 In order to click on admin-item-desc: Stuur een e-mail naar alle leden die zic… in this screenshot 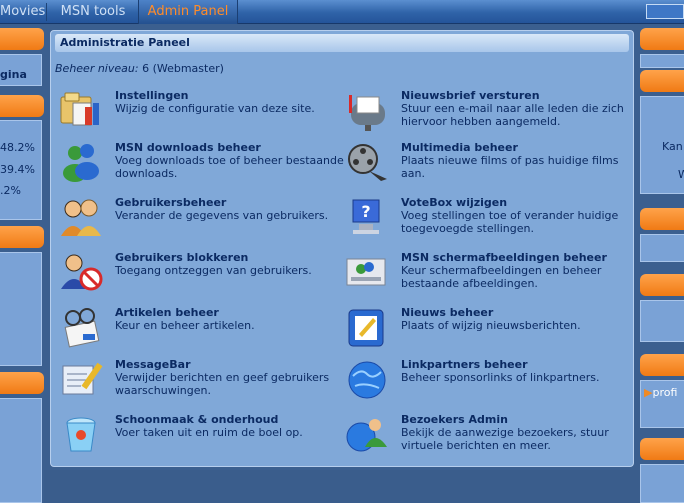, I will do `click(512, 115)`.